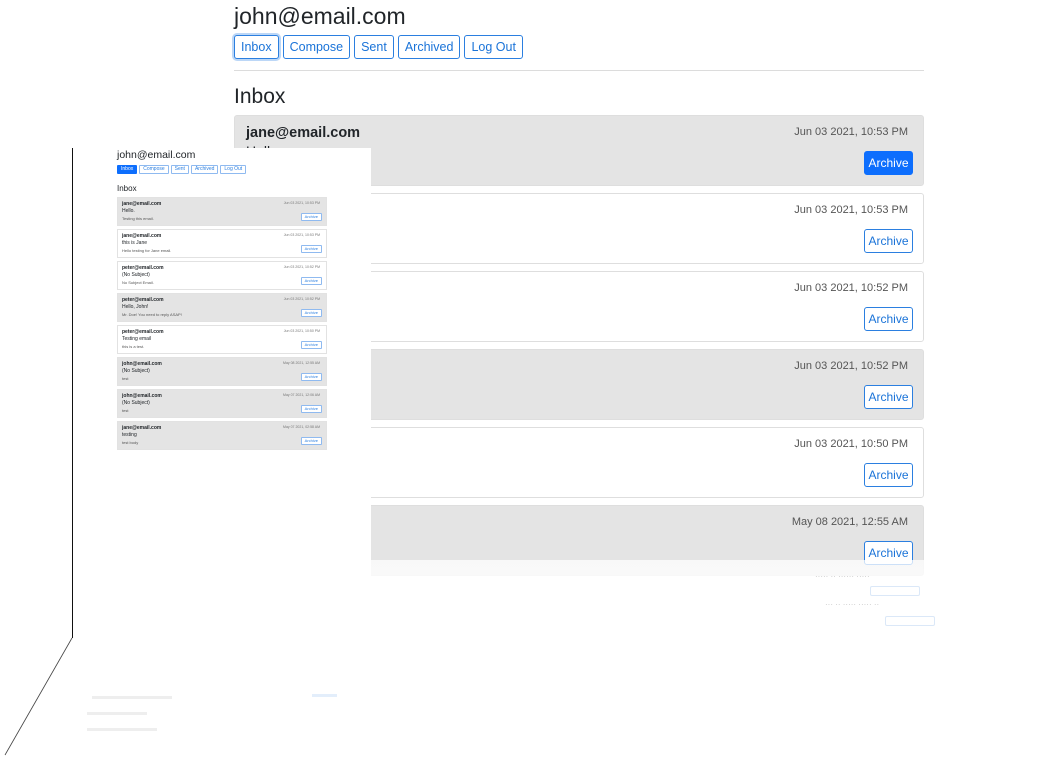 This screenshot has height=761, width=1054. Describe the element at coordinates (72, 393) in the screenshot. I see `divider-line` at that location.